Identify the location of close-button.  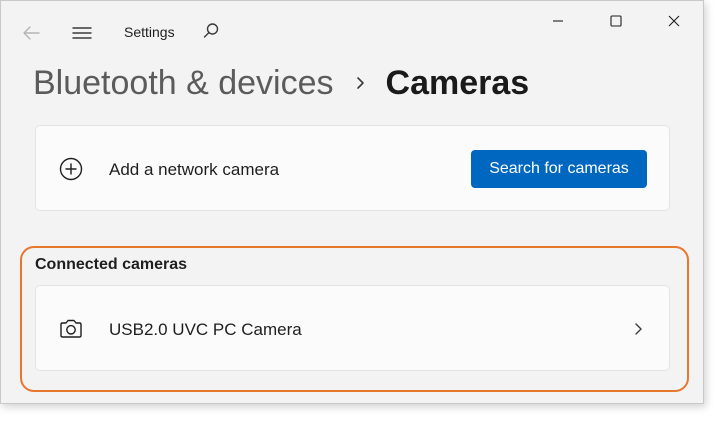
(674, 21).